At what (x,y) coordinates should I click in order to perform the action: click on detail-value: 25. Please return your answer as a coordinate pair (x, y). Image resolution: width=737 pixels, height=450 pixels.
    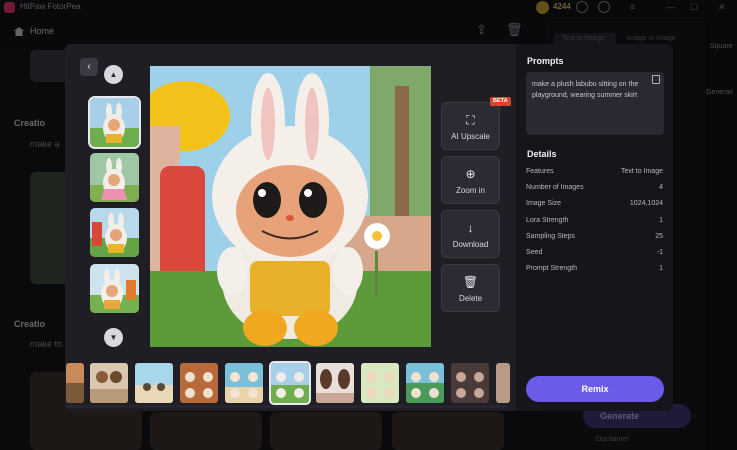
    Looking at the image, I should click on (659, 236).